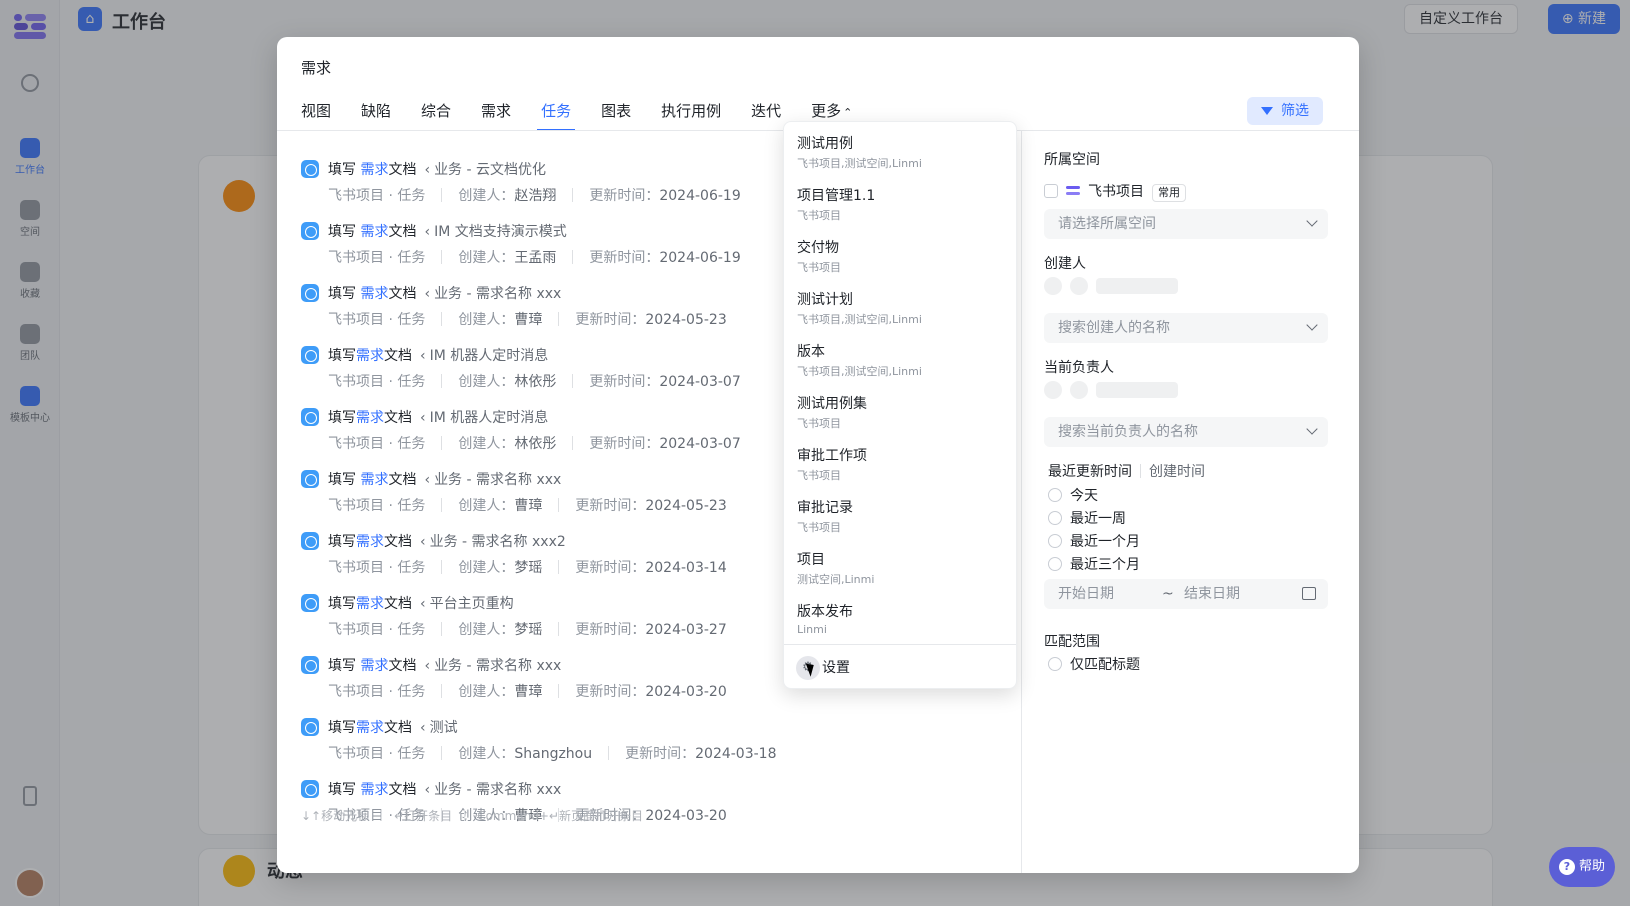 This screenshot has height=906, width=1630. I want to click on creator-search: 搜索创建人的名称, so click(1186, 328).